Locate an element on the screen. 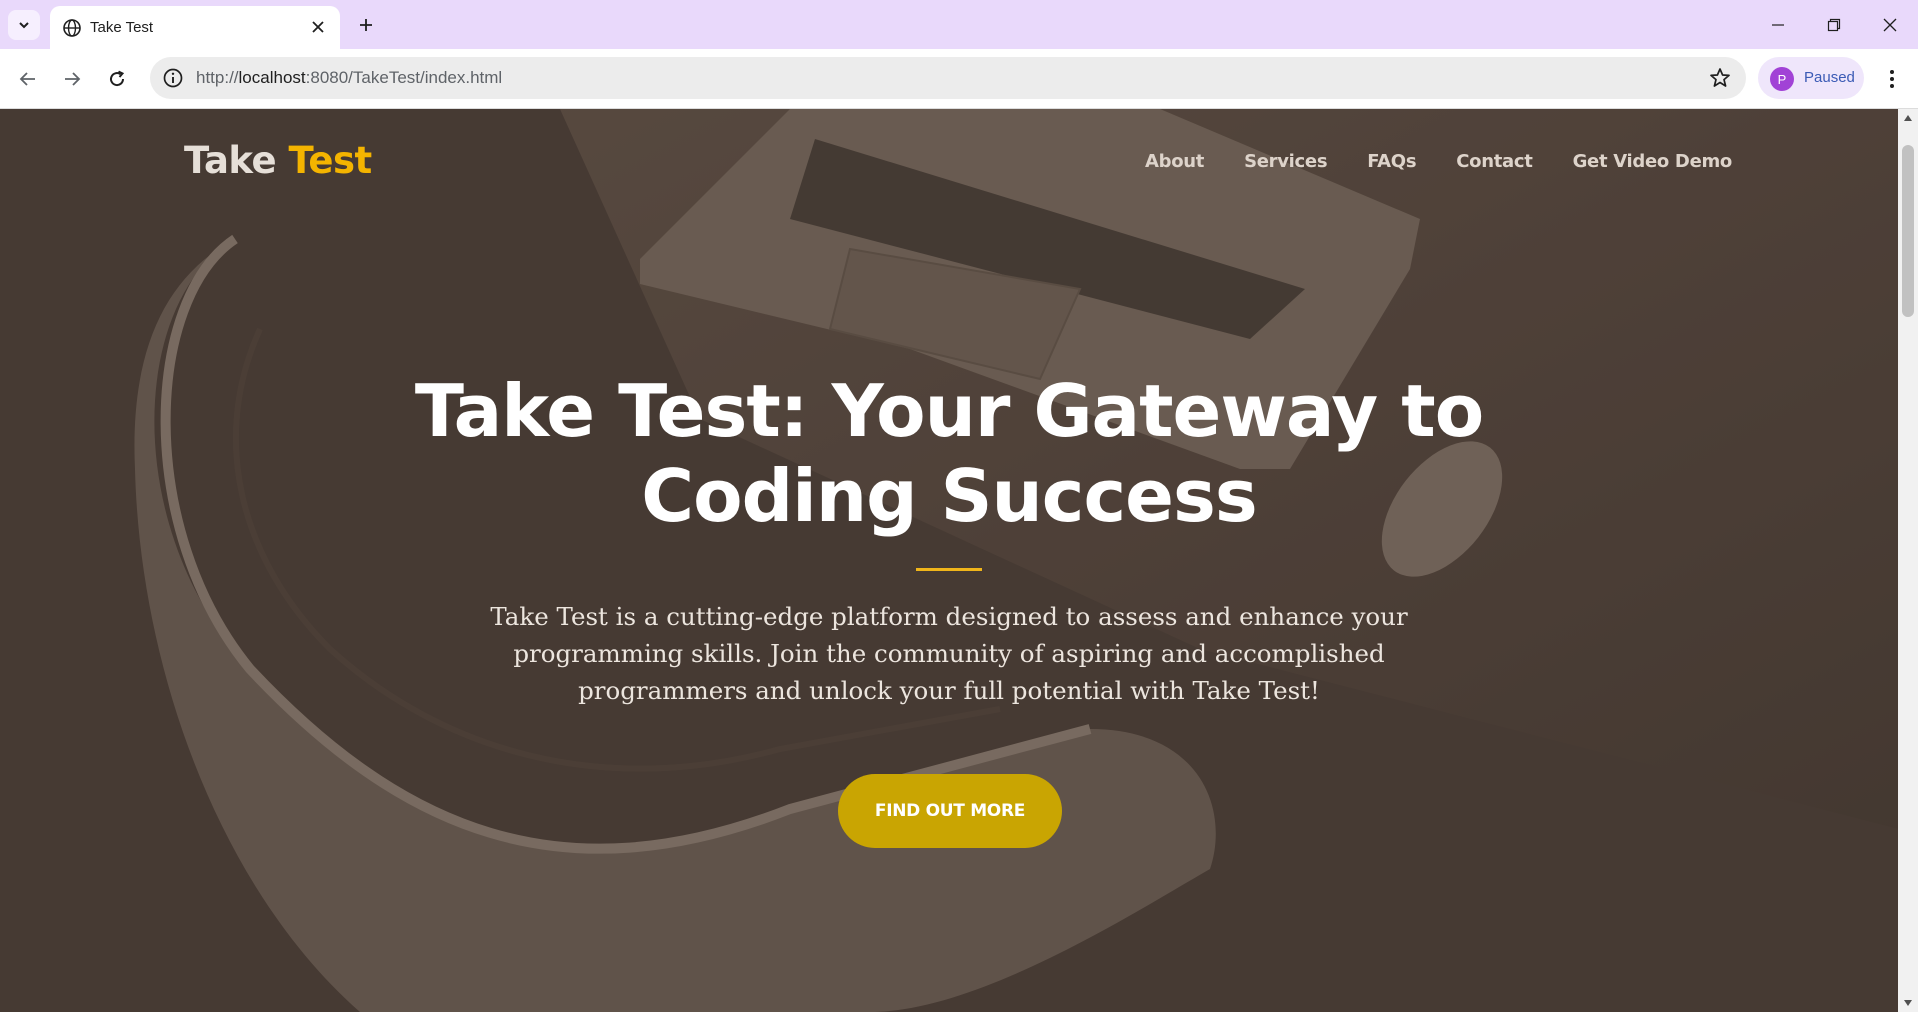 The image size is (1918, 1012). restore-button is located at coordinates (1834, 25).